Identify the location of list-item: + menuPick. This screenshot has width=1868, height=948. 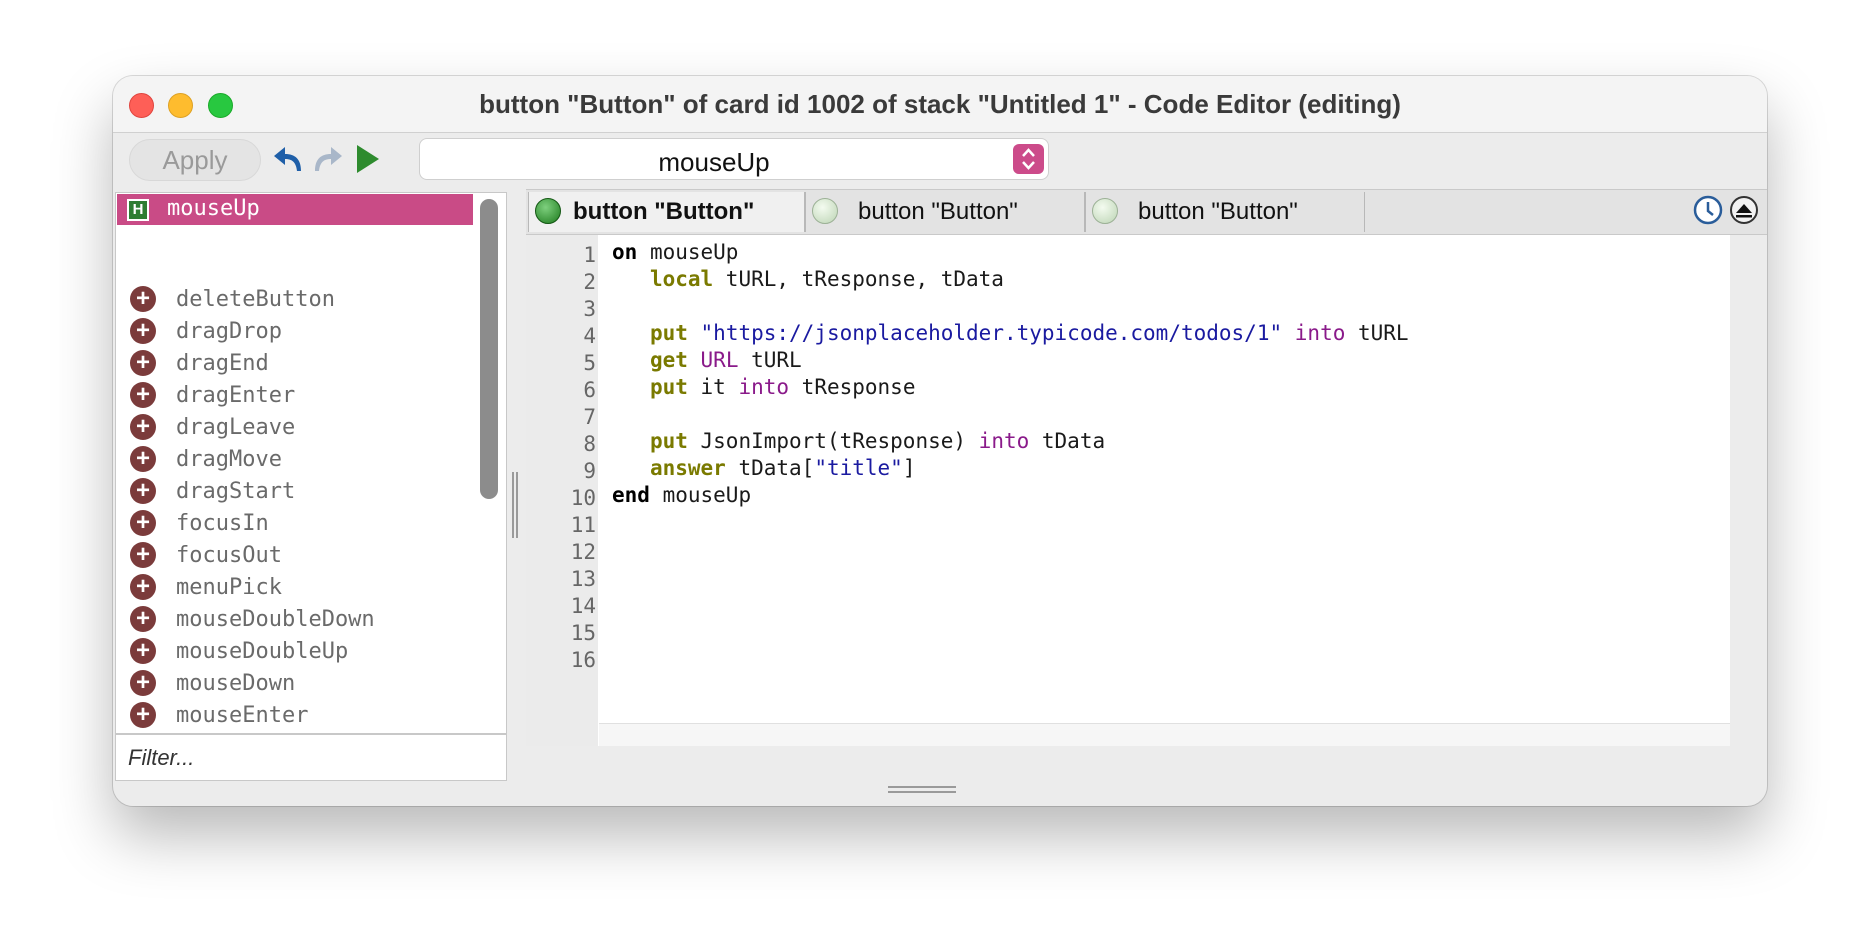
(296, 588).